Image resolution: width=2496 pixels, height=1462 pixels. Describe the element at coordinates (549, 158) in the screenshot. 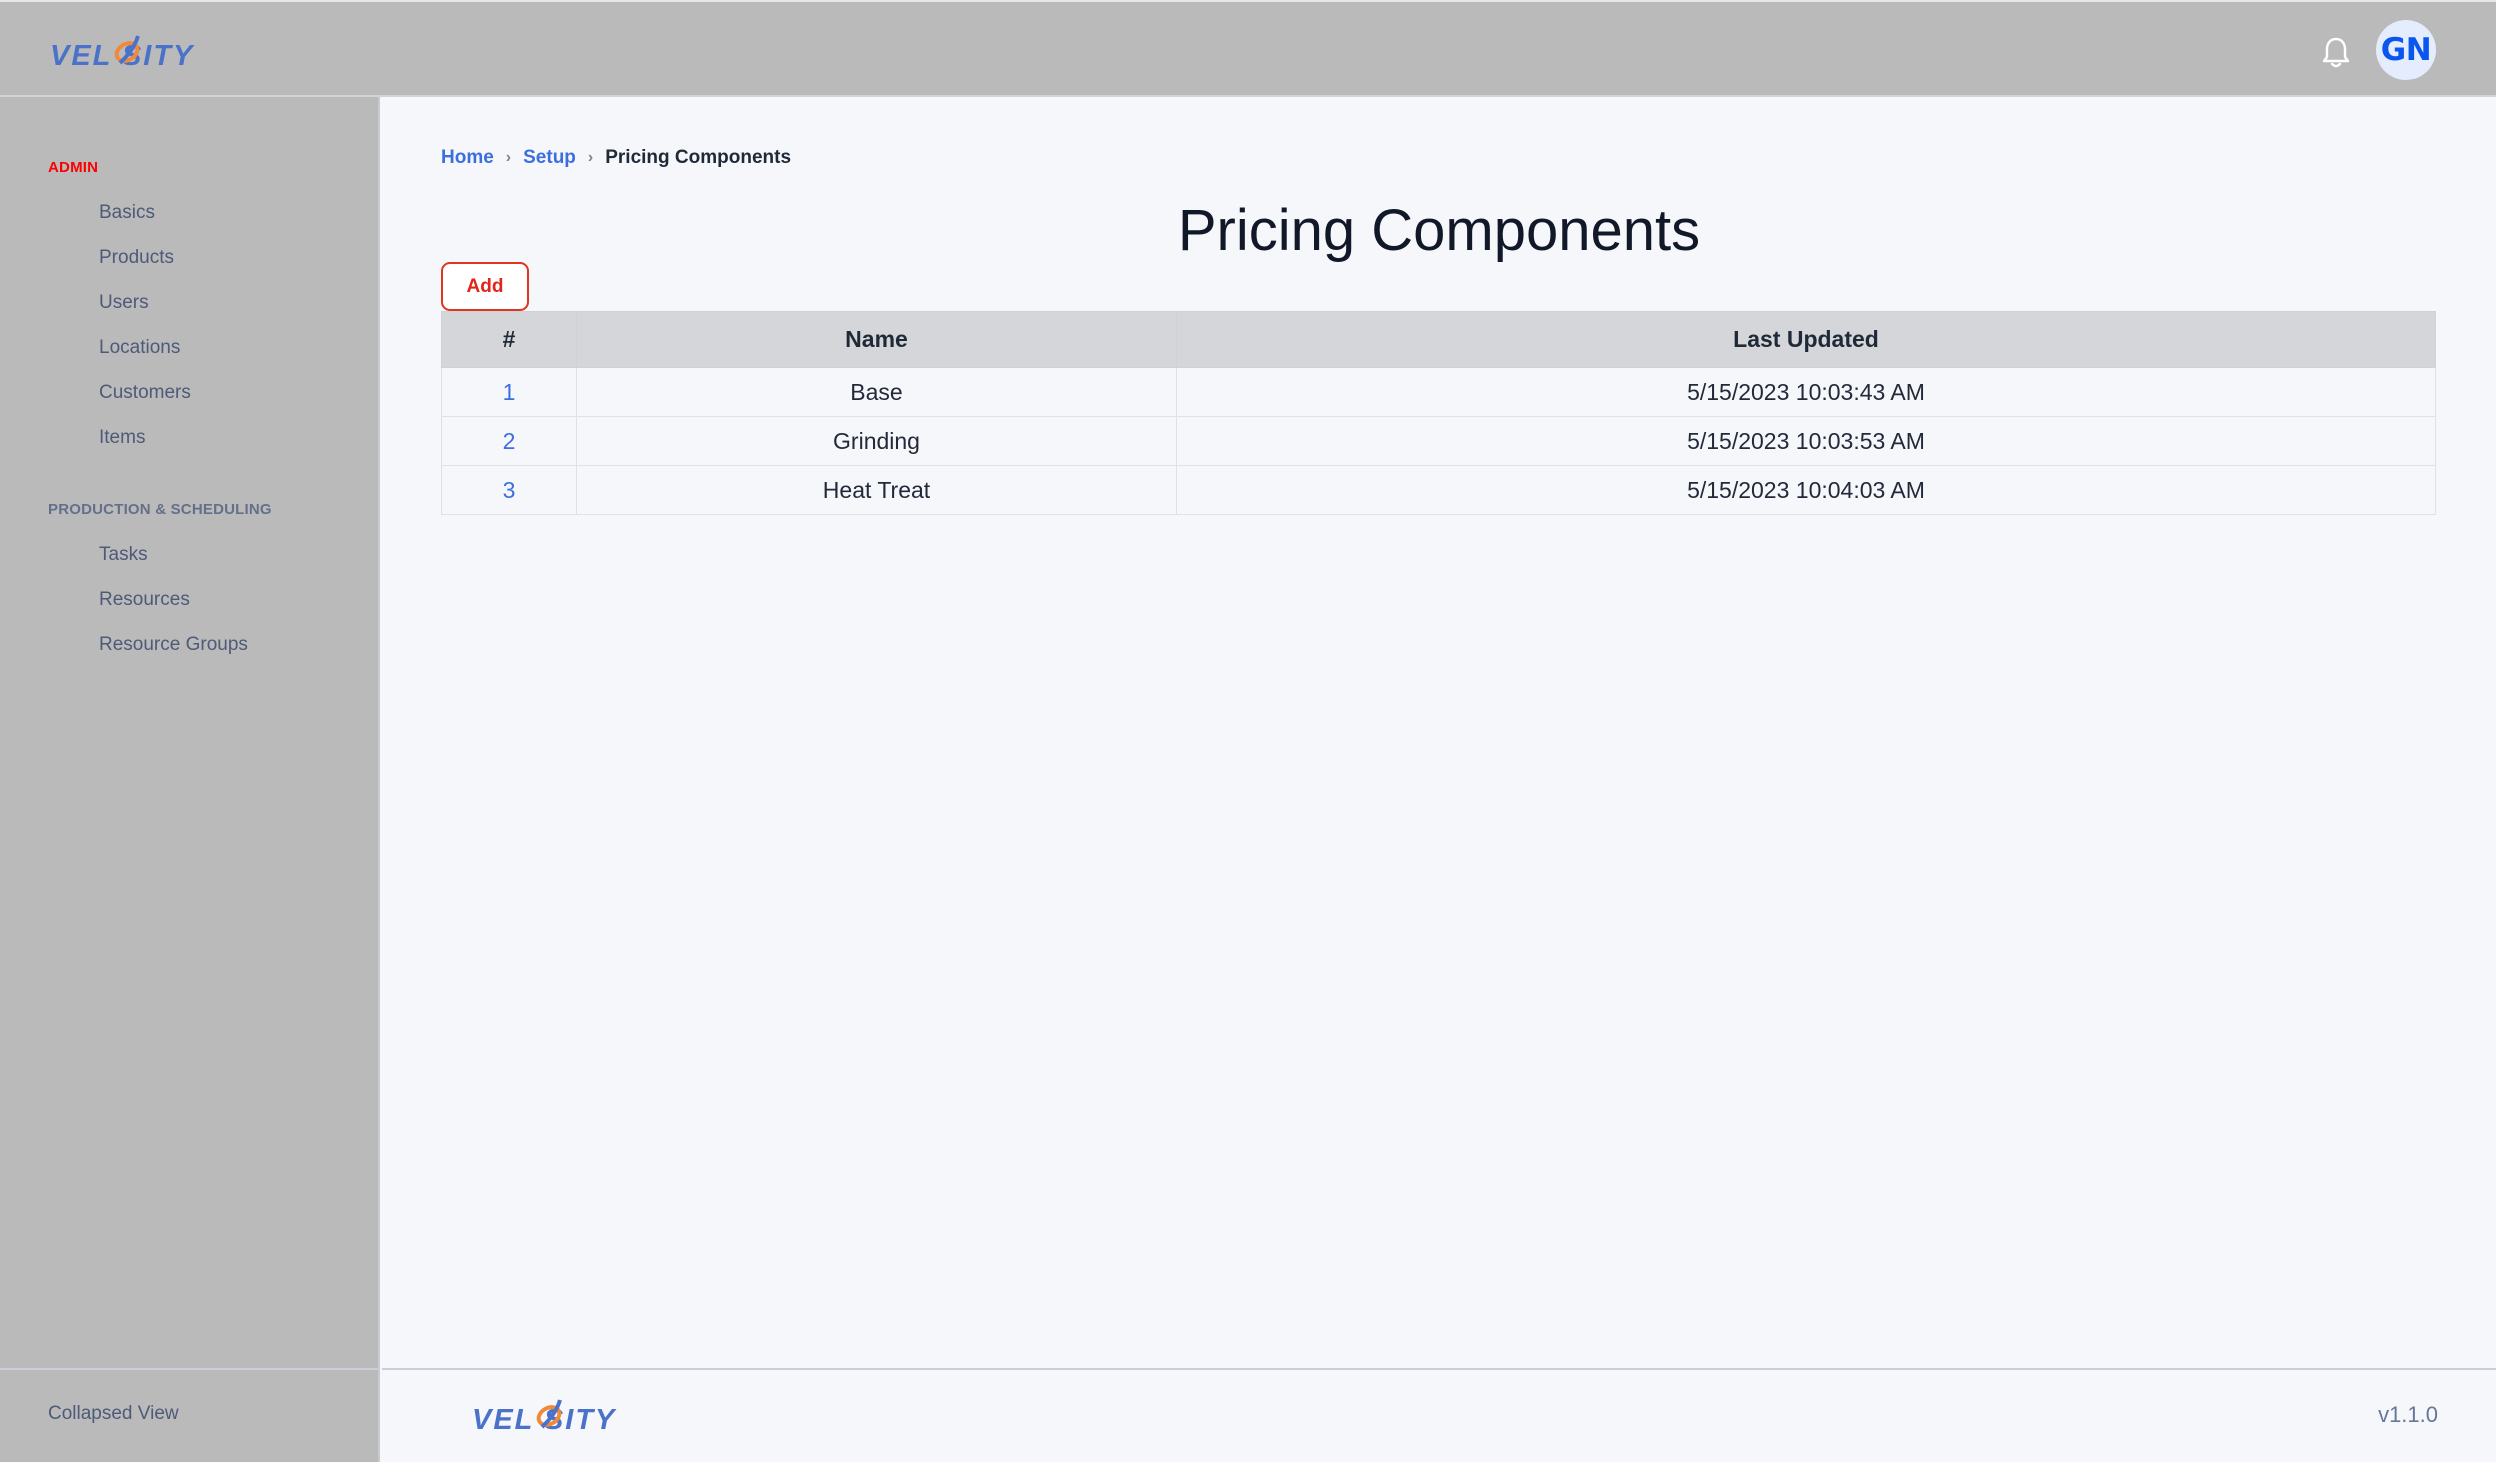

I see `breadcrumb-setup: Setup` at that location.